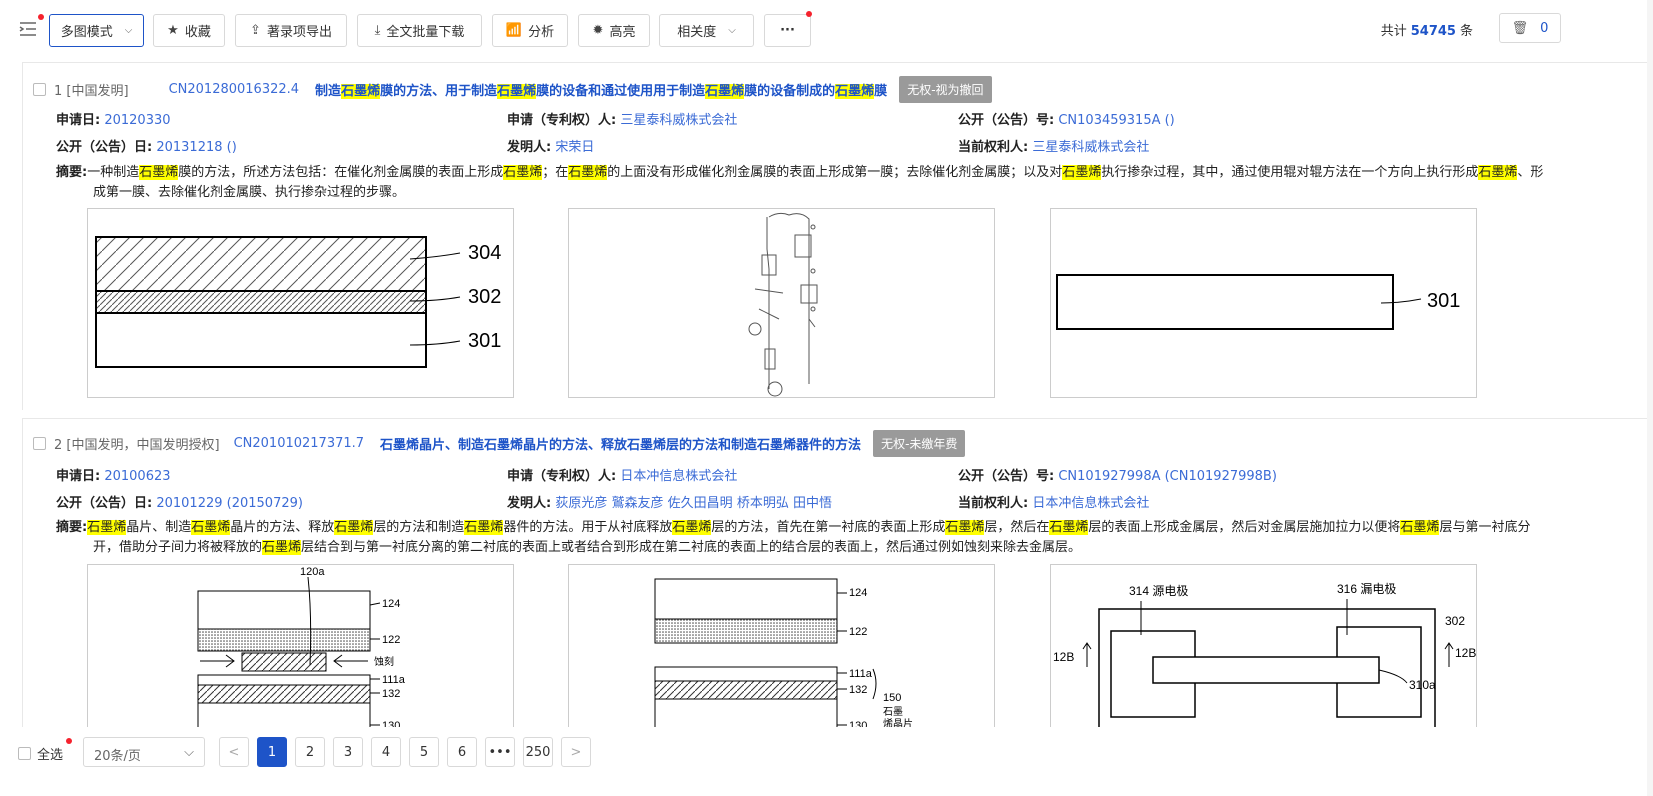  Describe the element at coordinates (576, 752) in the screenshot. I see `next-page-button: >` at that location.